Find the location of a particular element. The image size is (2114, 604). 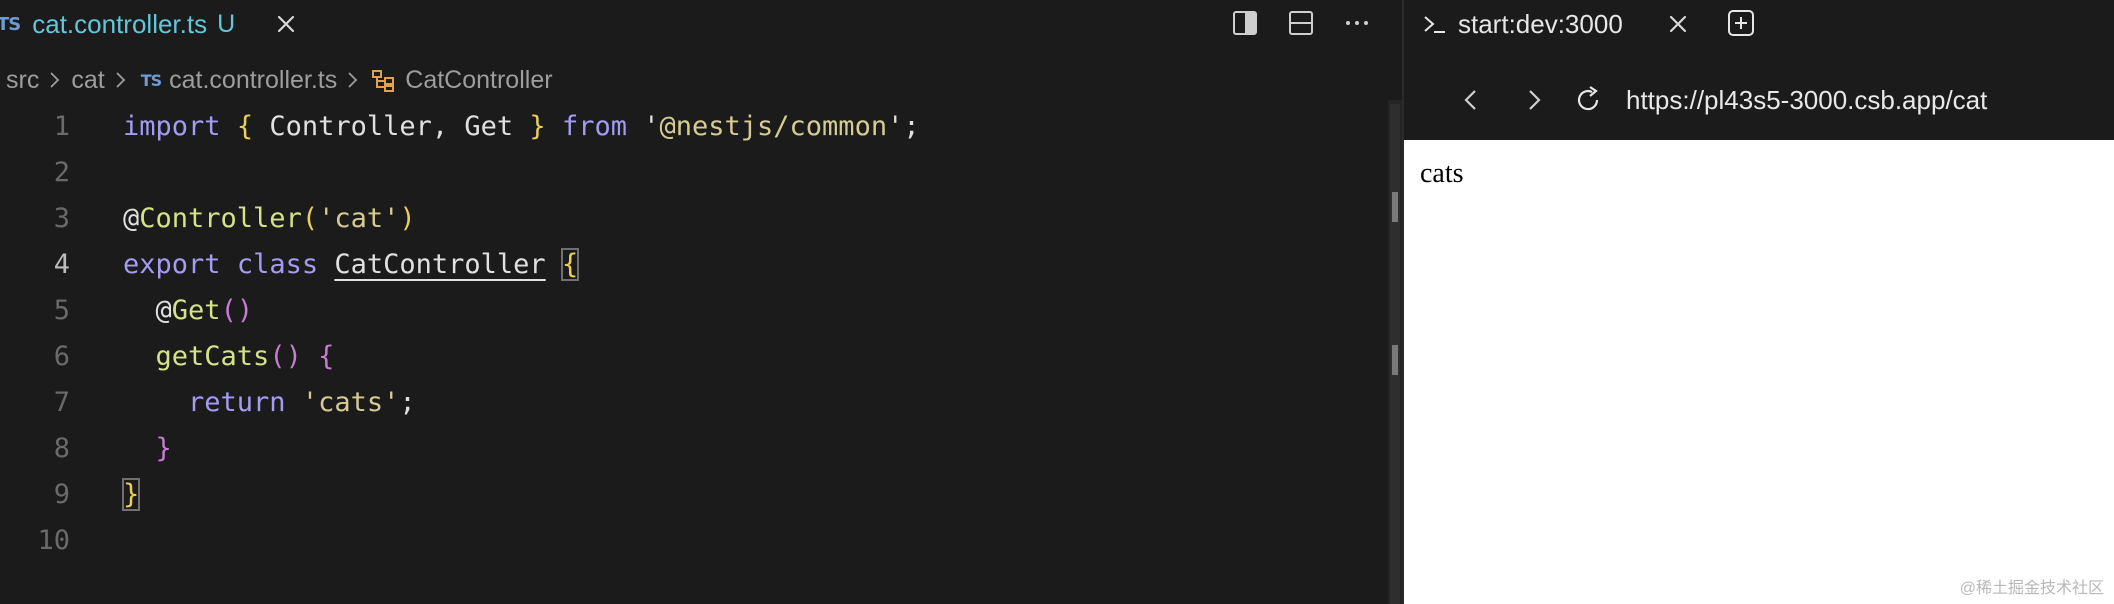

breadcrumb-item-src: src is located at coordinates (22, 80).